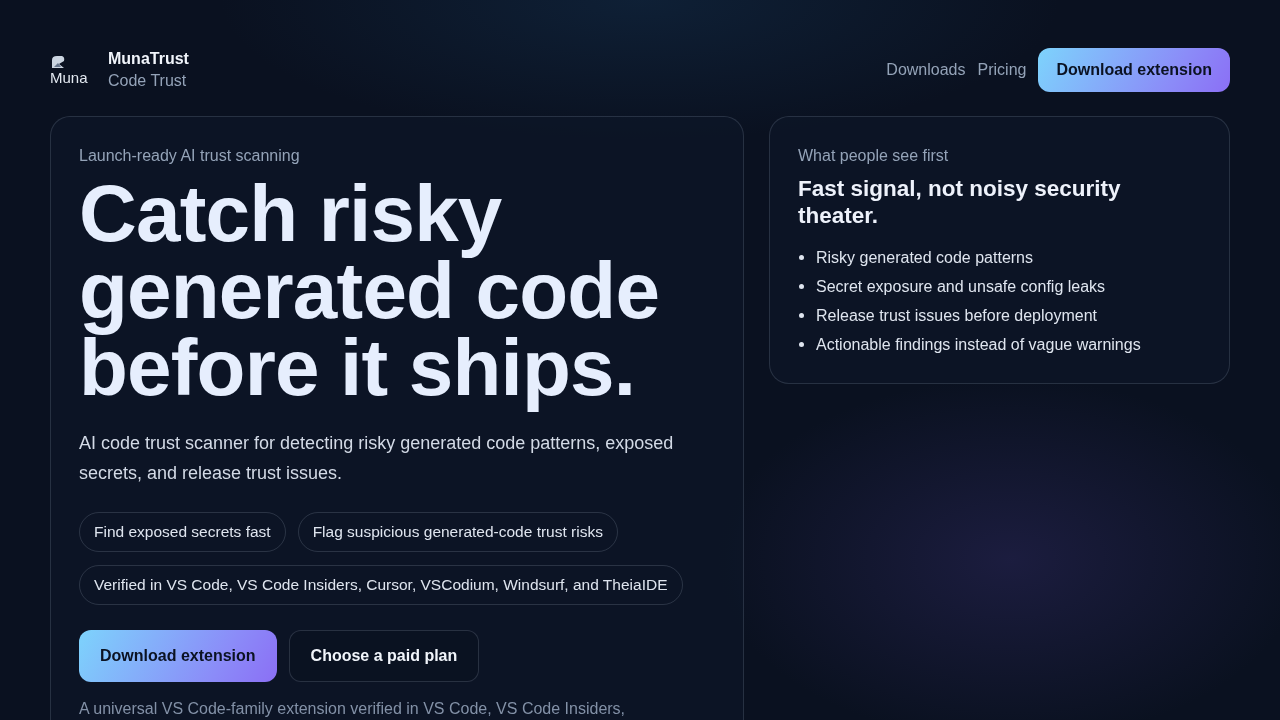 This screenshot has width=1280, height=720. Describe the element at coordinates (960, 202) in the screenshot. I see `highlights-title: Fast signal, not noisy security theater.` at that location.